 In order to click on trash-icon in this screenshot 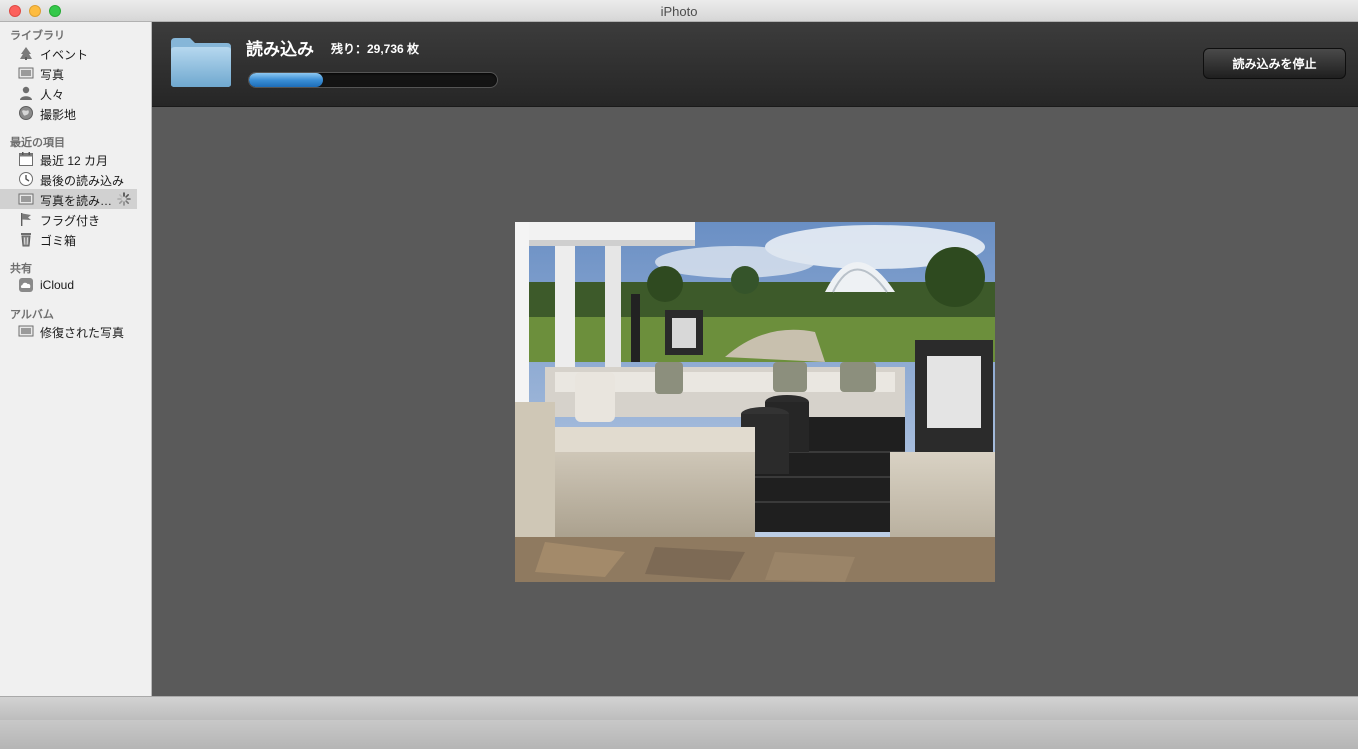, I will do `click(26, 240)`.